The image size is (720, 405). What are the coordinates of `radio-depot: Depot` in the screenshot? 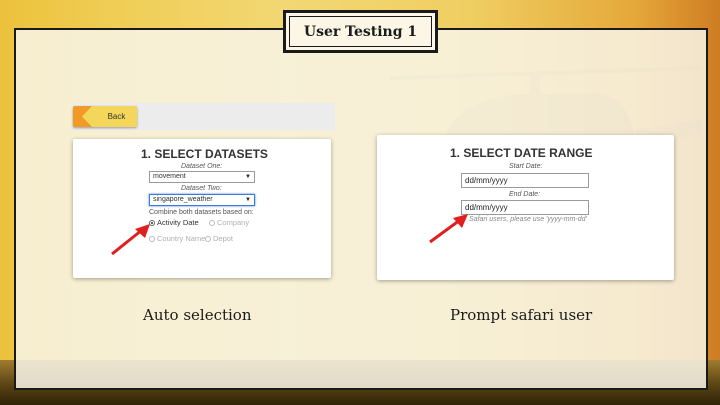 It's located at (219, 238).